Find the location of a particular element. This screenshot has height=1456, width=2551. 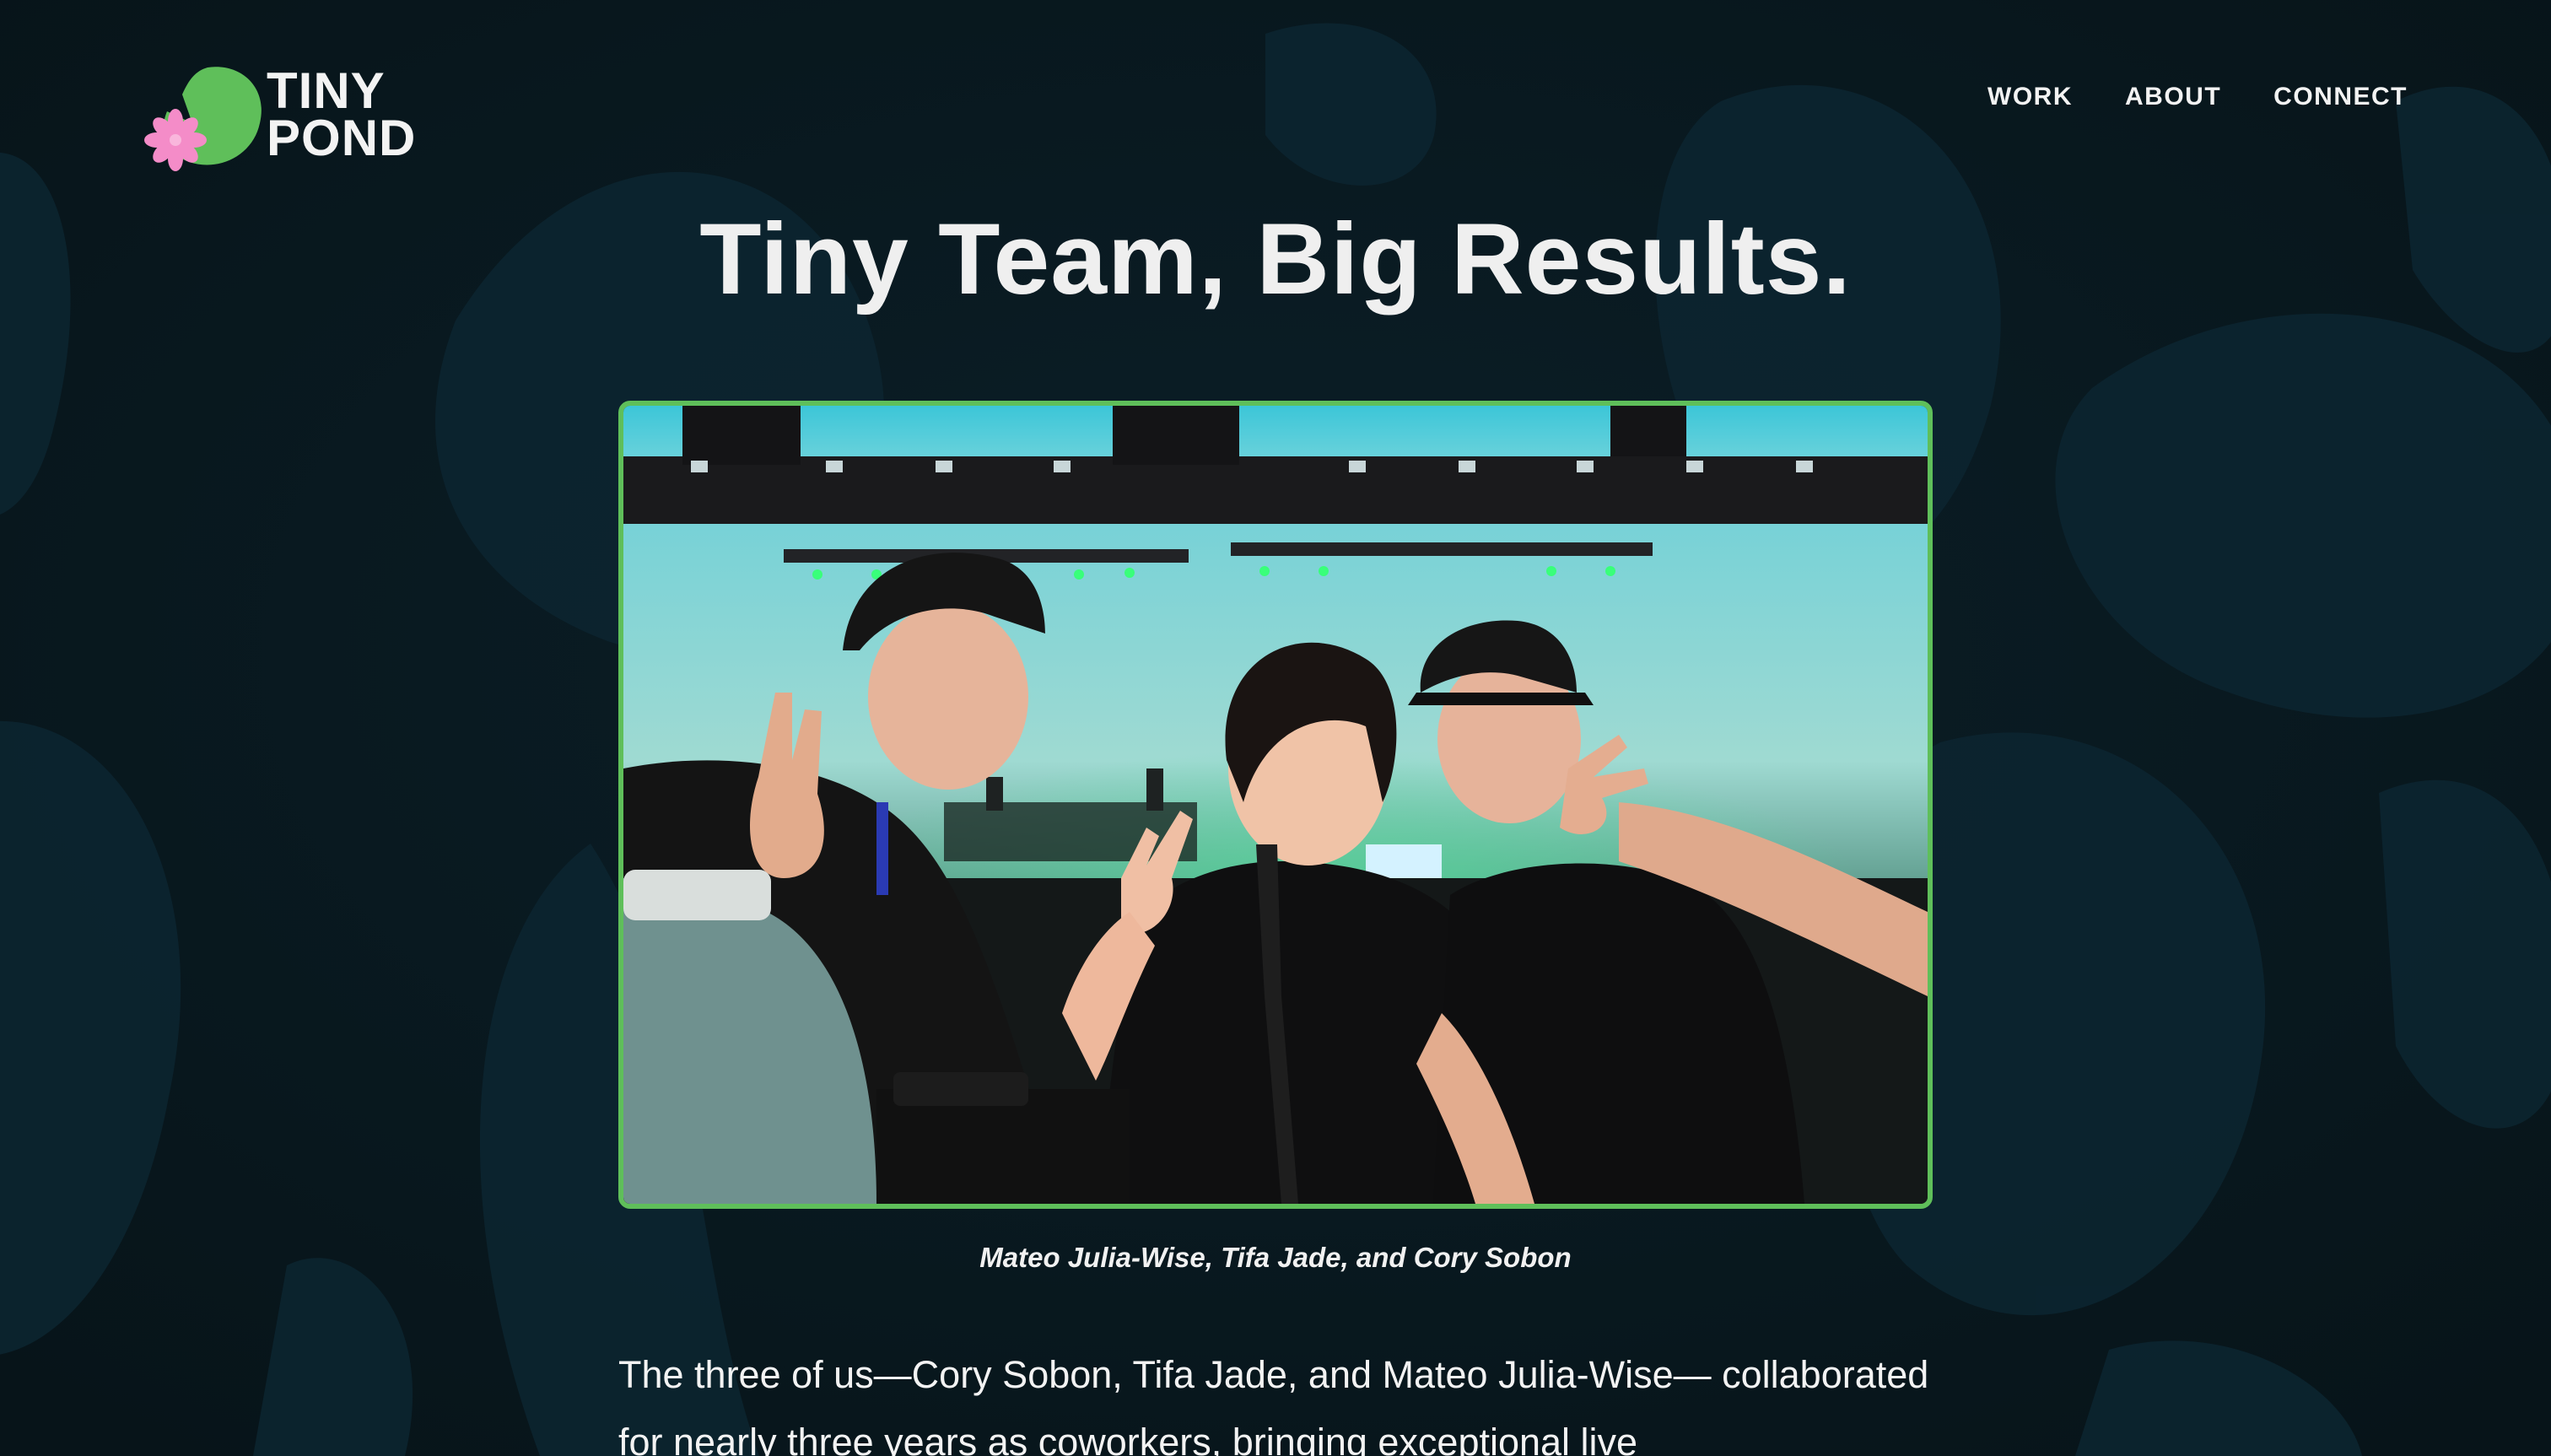

lily-pad-icon is located at coordinates (203, 119).